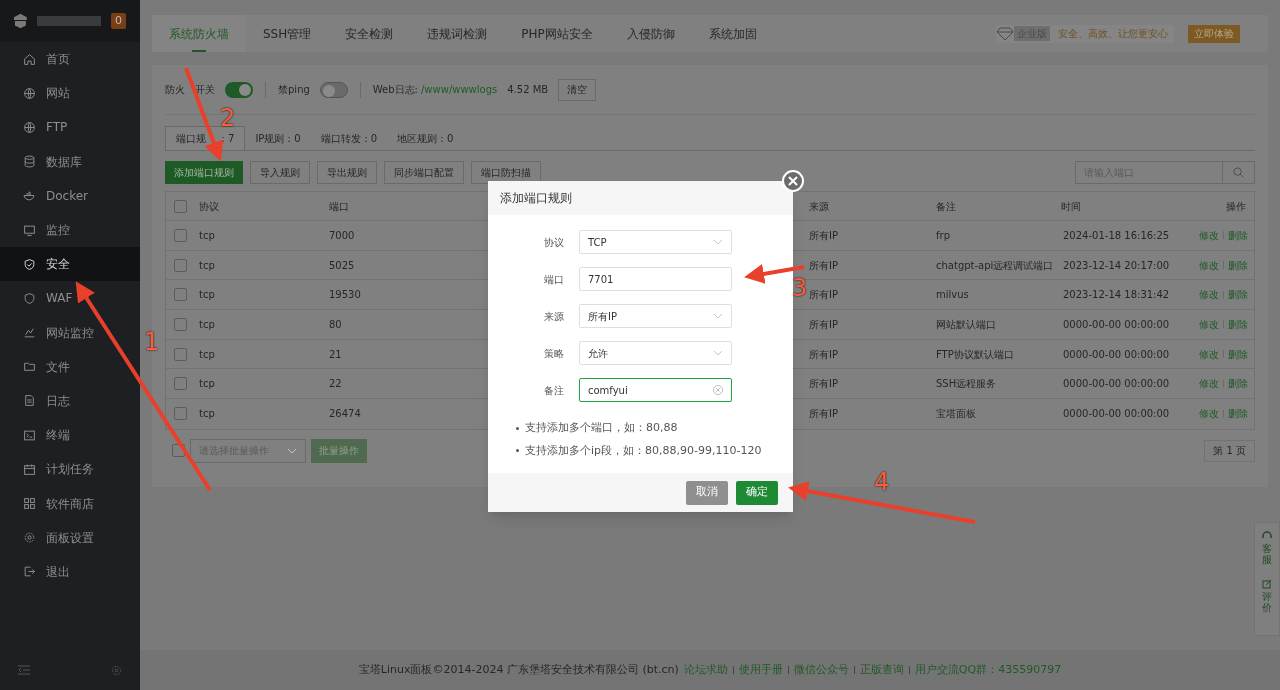 This screenshot has width=1280, height=690. Describe the element at coordinates (518, 669) in the screenshot. I see `copyright-text: 宝塔Linux面板©2014-2024 广东堡塔安全技术有限公司 (bt.cn)` at that location.